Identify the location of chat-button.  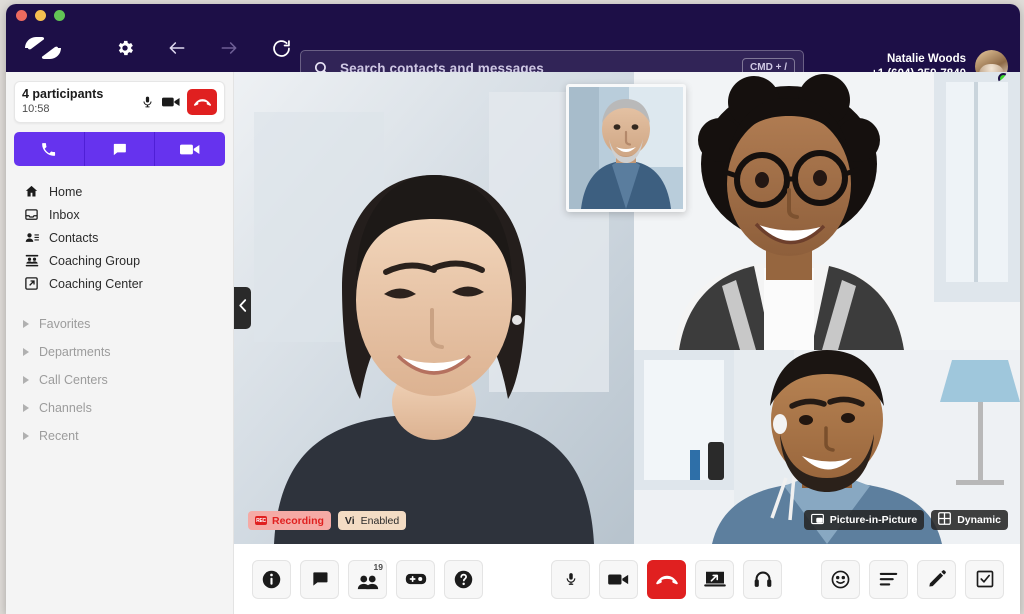
(319, 579).